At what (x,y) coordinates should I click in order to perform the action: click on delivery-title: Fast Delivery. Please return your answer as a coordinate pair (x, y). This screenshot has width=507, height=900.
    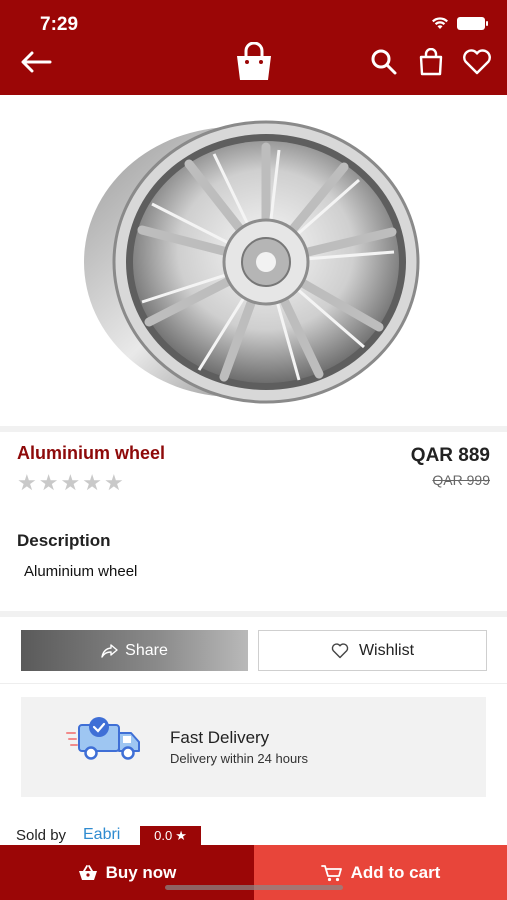
    Looking at the image, I should click on (220, 737).